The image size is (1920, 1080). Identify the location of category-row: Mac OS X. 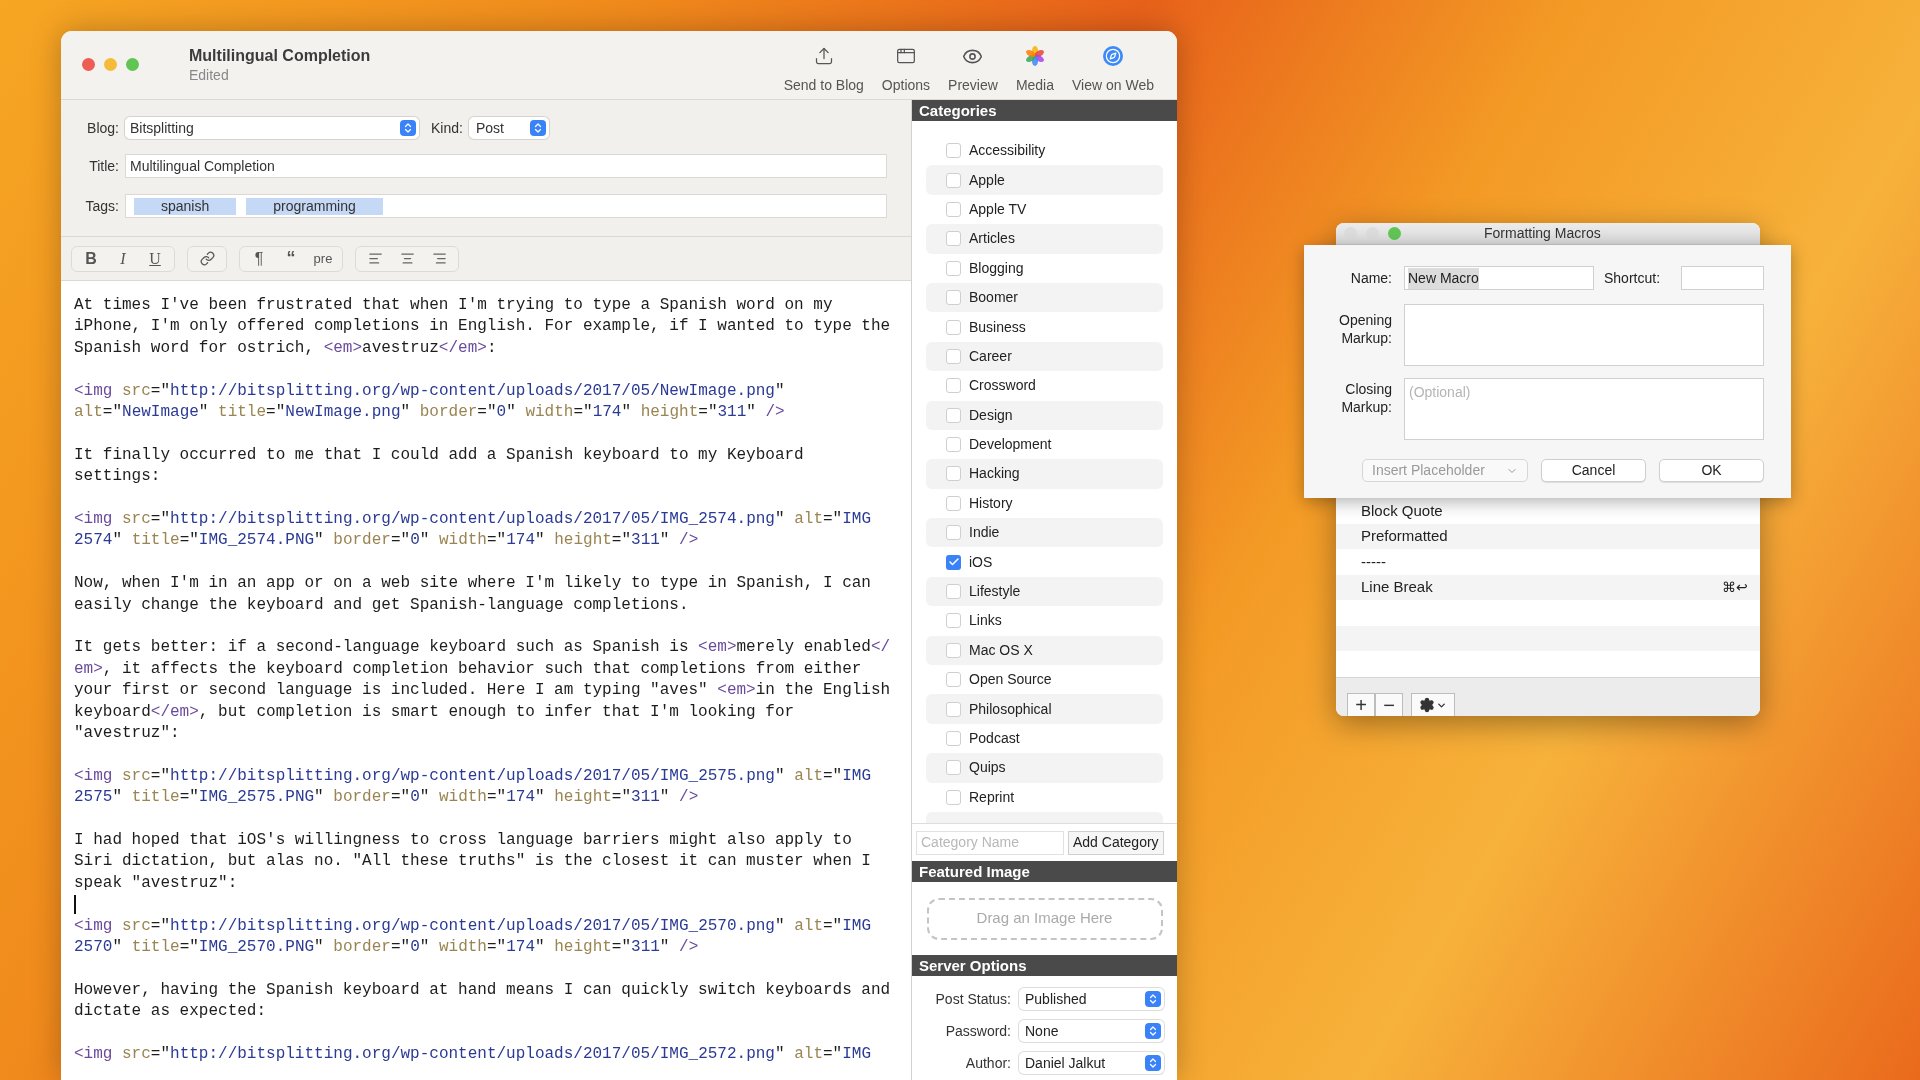
(1044, 650).